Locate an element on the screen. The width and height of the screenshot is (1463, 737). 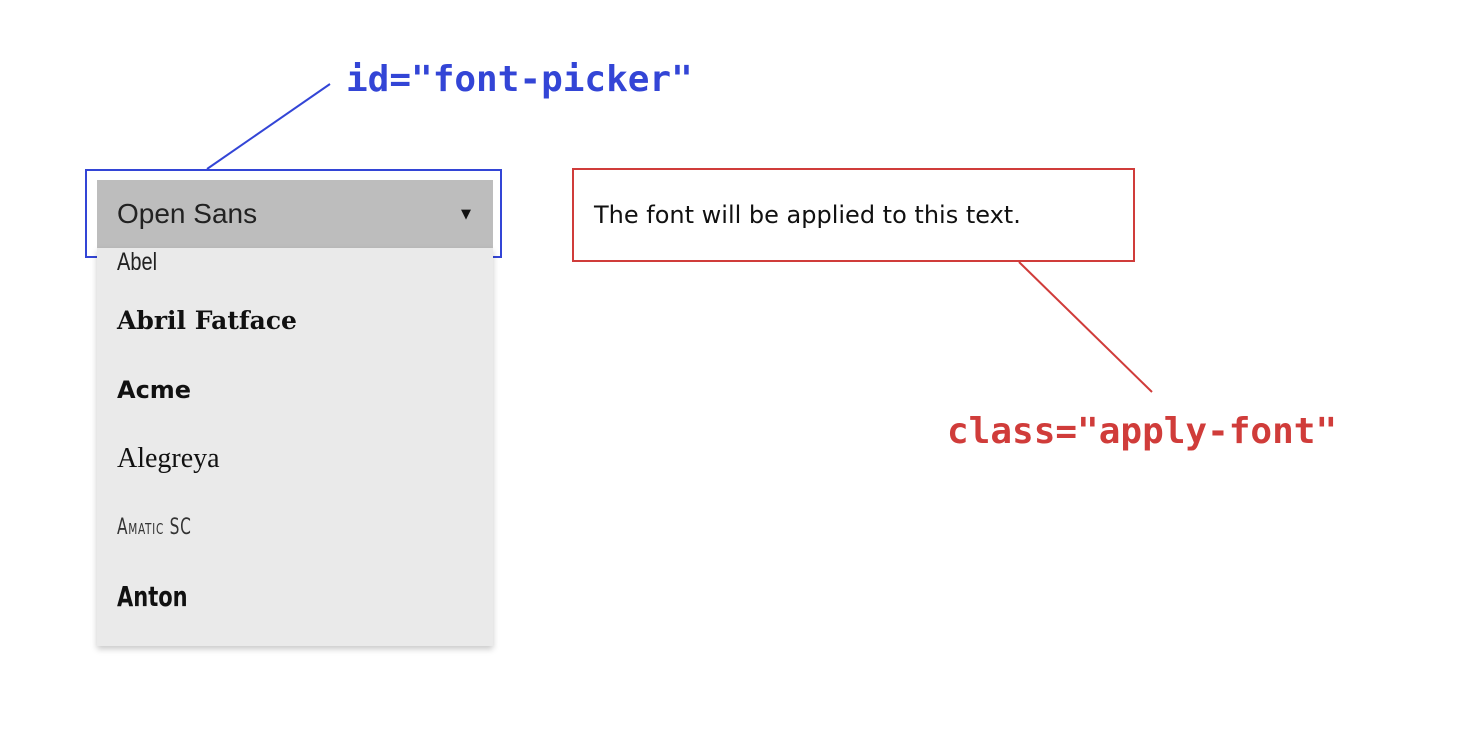
font-picker-button: Open Sans ▼ is located at coordinates (295, 214).